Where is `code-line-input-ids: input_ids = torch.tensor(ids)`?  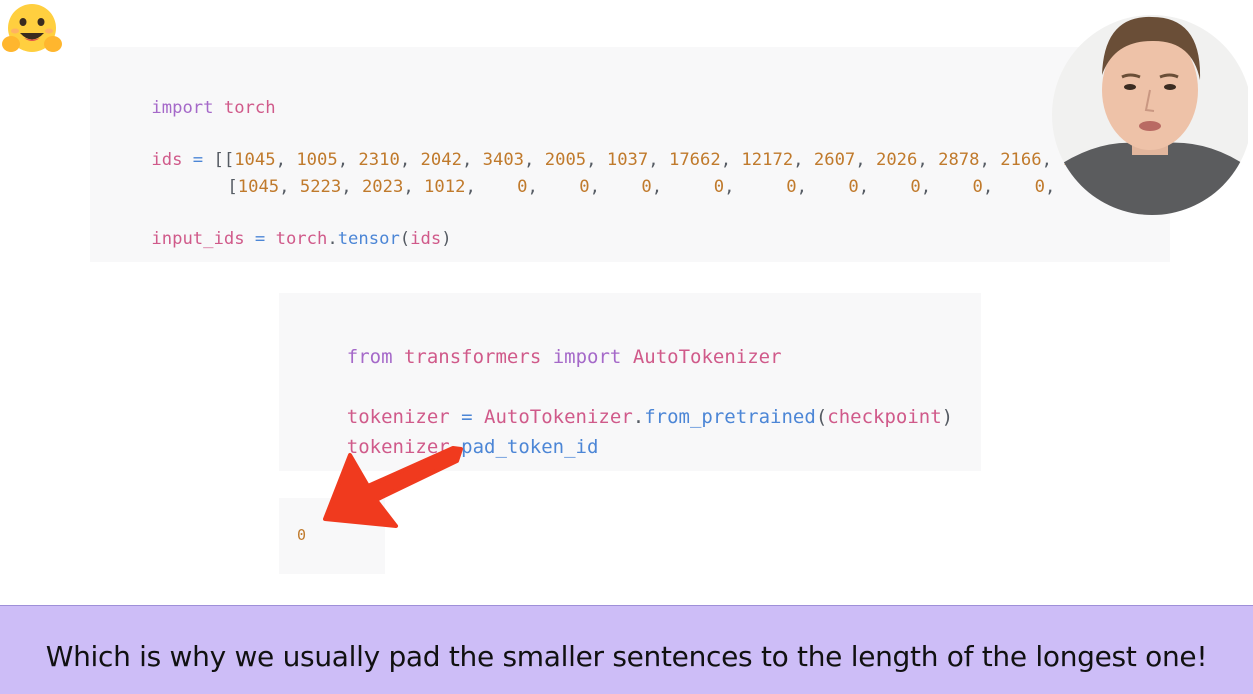
code-line-input-ids: input_ids = torch.tensor(ids) is located at coordinates (301, 239).